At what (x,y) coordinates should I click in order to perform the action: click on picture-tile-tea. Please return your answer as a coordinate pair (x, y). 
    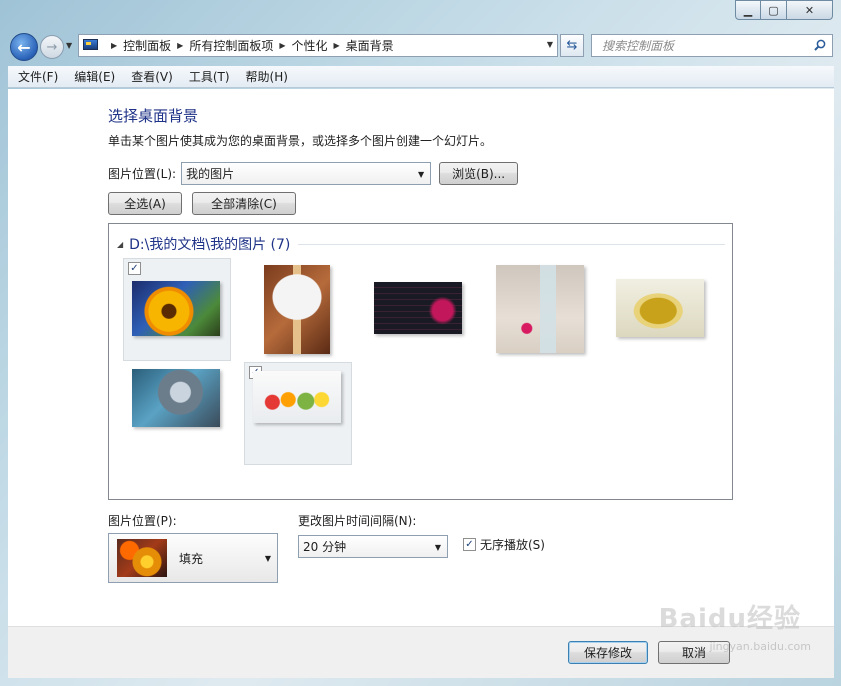
    Looking at the image, I should click on (659, 309).